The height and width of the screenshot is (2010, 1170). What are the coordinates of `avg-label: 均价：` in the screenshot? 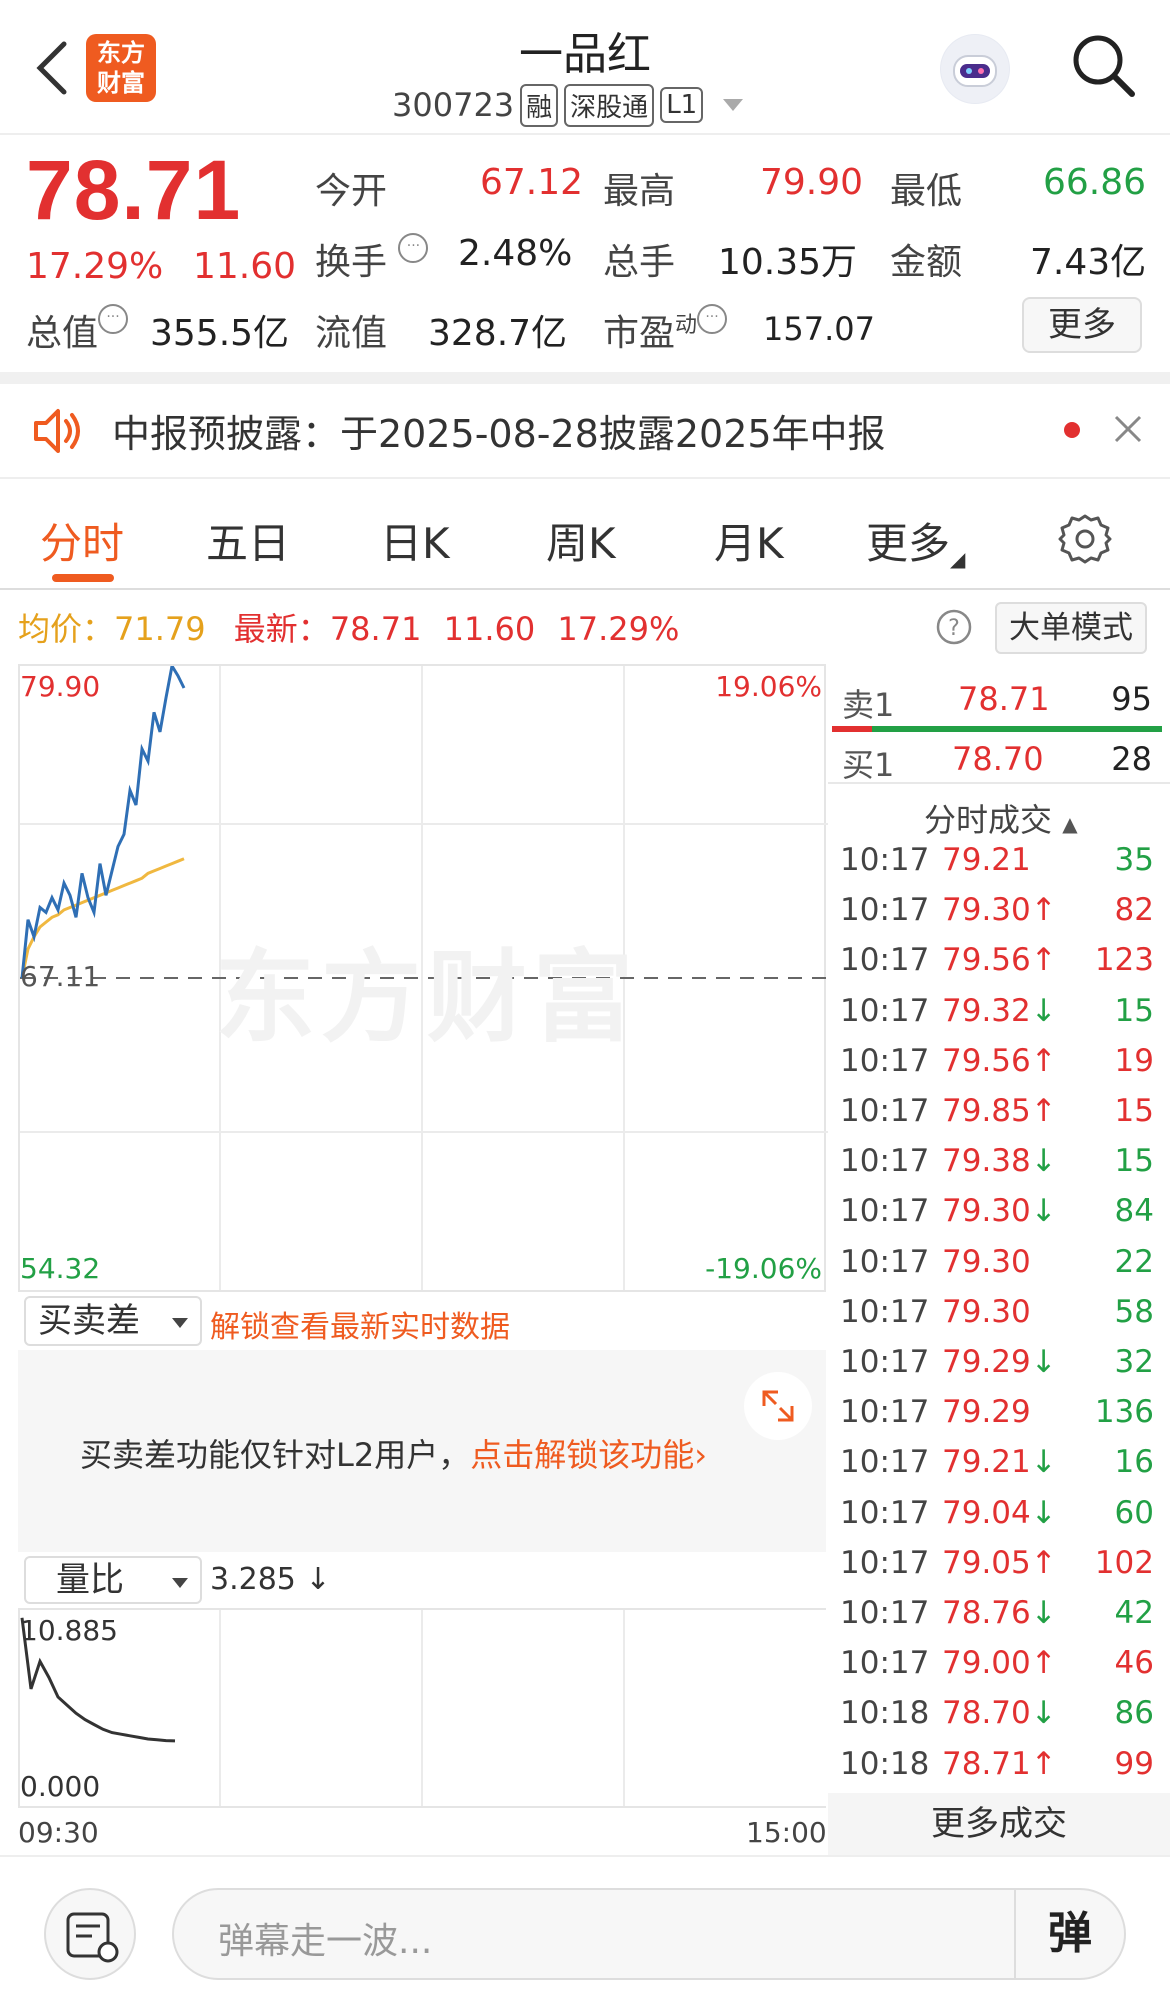 It's located at (66, 629).